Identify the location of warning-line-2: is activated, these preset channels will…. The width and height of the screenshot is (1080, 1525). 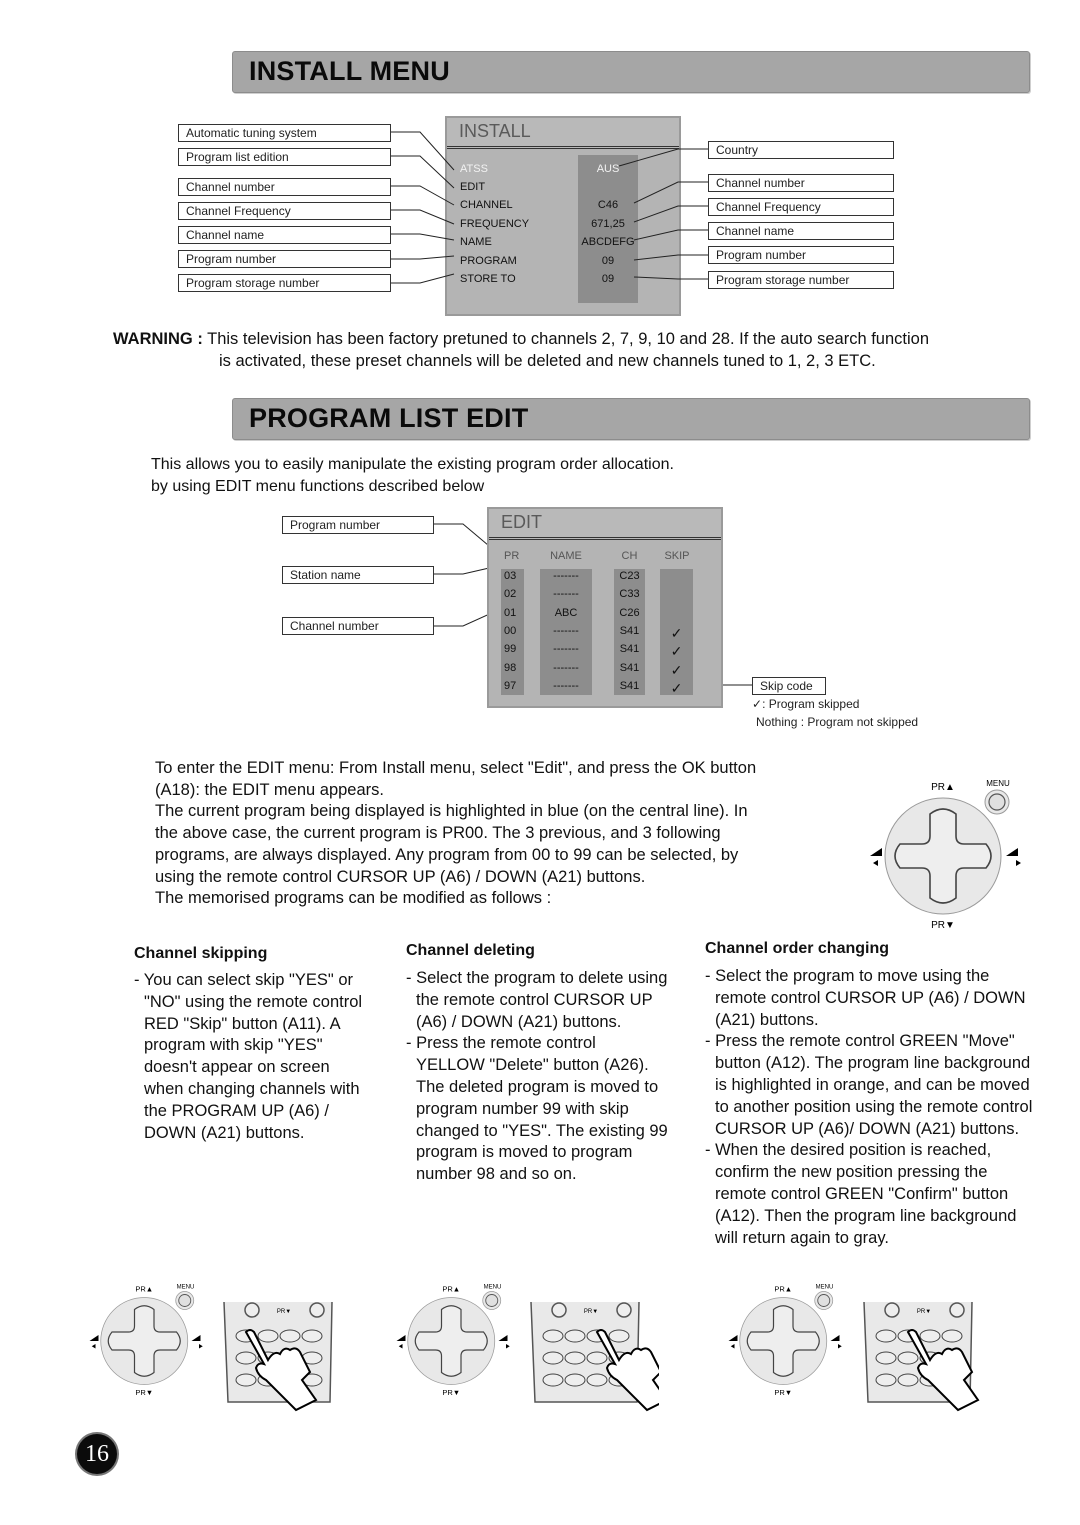
(547, 361).